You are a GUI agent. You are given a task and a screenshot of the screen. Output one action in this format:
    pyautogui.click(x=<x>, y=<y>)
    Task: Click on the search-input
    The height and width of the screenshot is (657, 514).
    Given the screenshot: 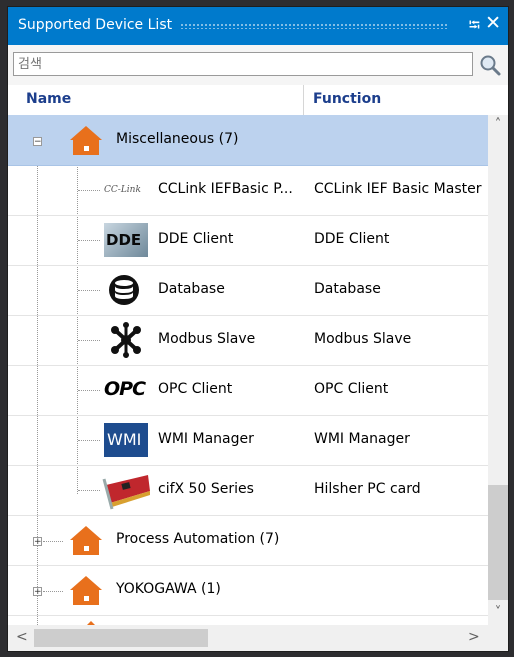 What is the action you would take?
    pyautogui.click(x=243, y=64)
    